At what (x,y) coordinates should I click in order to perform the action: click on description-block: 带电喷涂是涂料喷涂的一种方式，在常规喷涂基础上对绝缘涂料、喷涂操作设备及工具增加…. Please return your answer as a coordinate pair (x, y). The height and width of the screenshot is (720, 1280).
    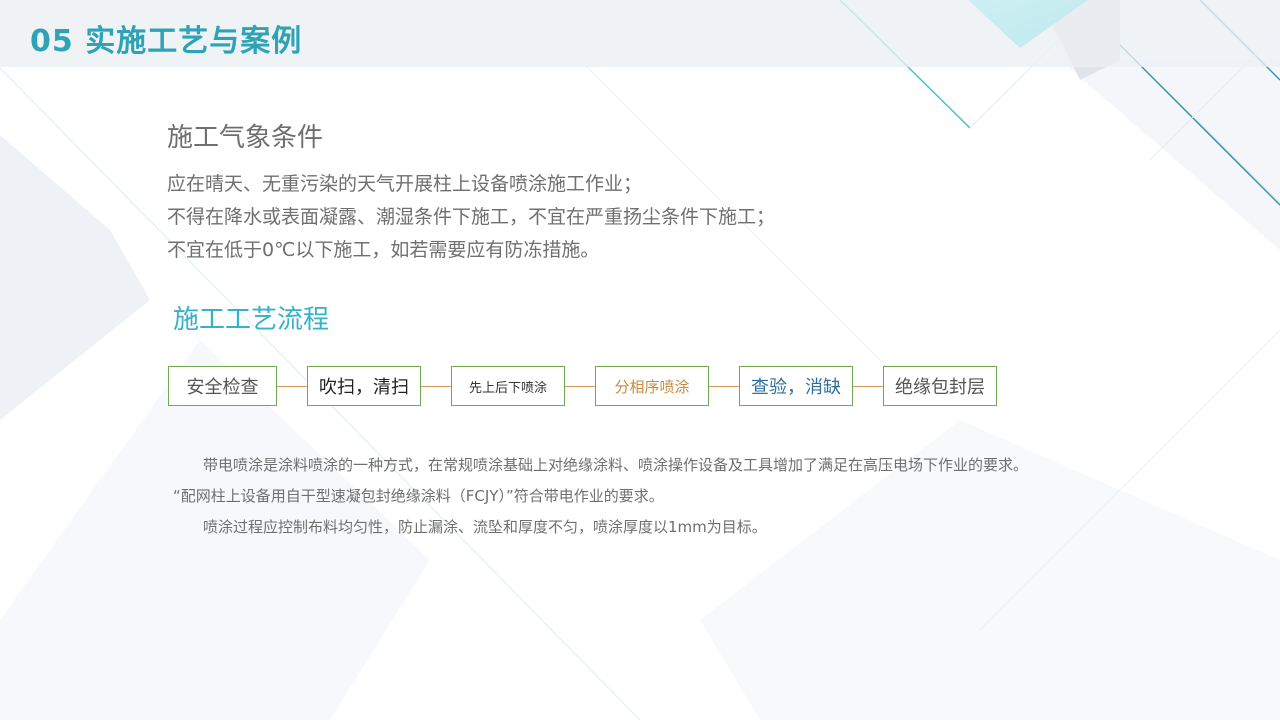
    Looking at the image, I should click on (673, 496).